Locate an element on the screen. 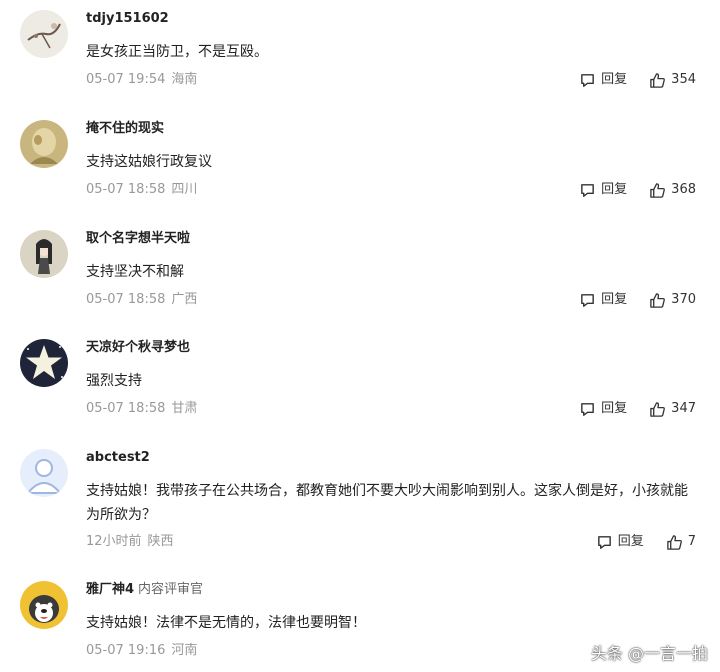 This screenshot has height=672, width=720. like-count: 370 is located at coordinates (683, 299).